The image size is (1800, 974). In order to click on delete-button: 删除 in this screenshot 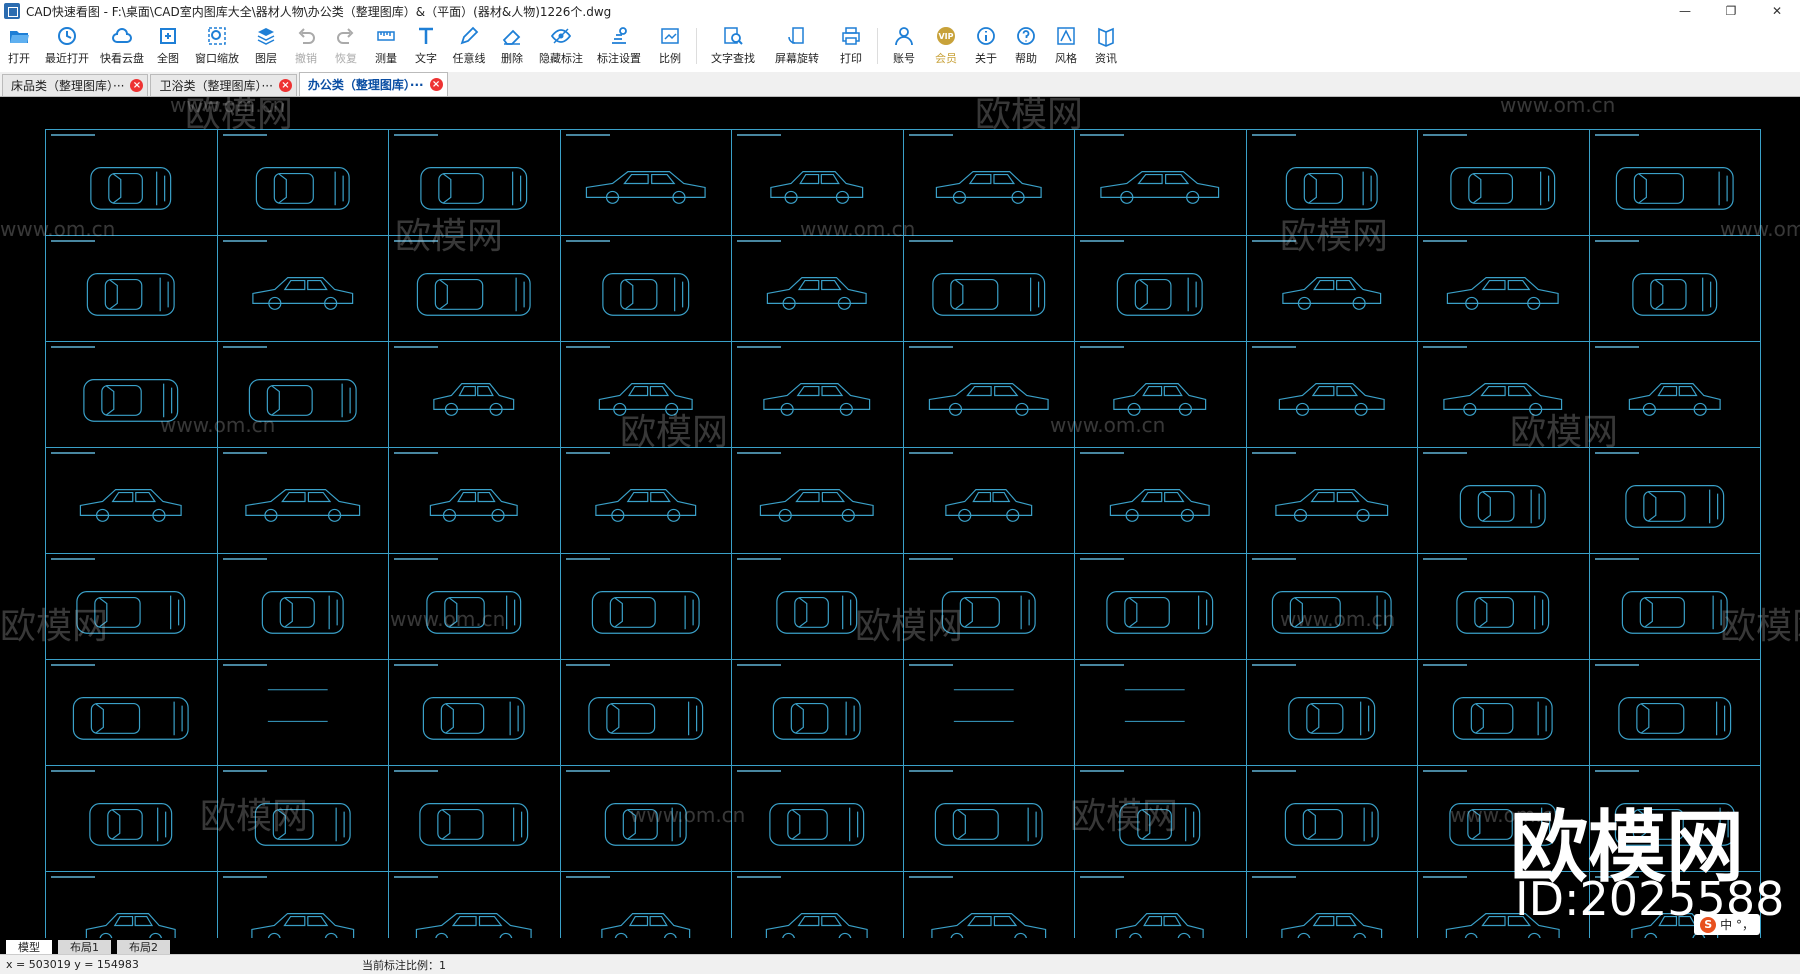, I will do `click(512, 46)`.